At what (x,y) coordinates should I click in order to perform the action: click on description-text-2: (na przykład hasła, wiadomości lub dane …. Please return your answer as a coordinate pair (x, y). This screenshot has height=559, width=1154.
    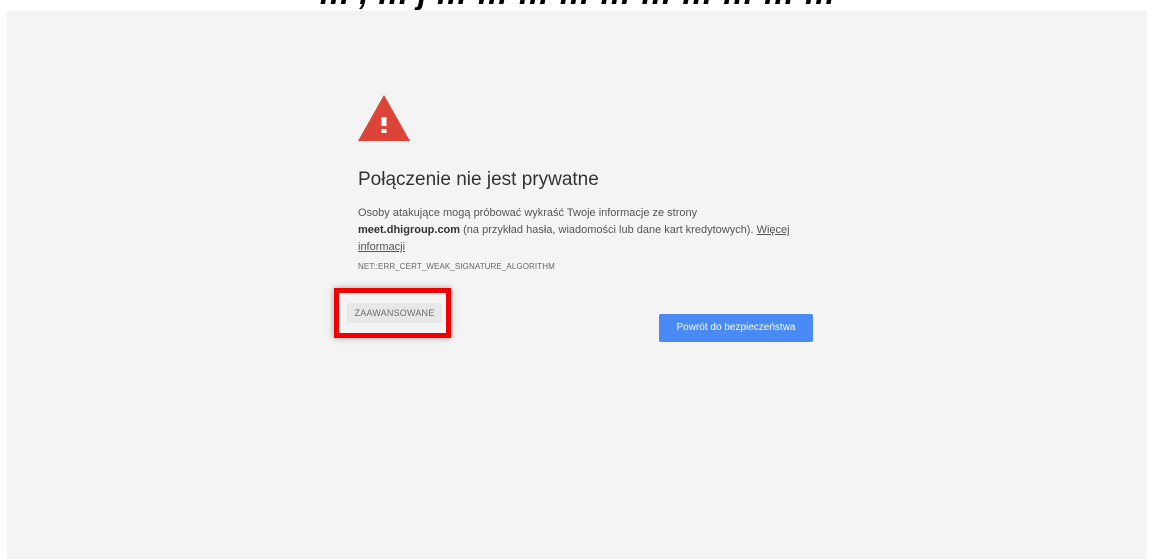
    Looking at the image, I should click on (608, 230).